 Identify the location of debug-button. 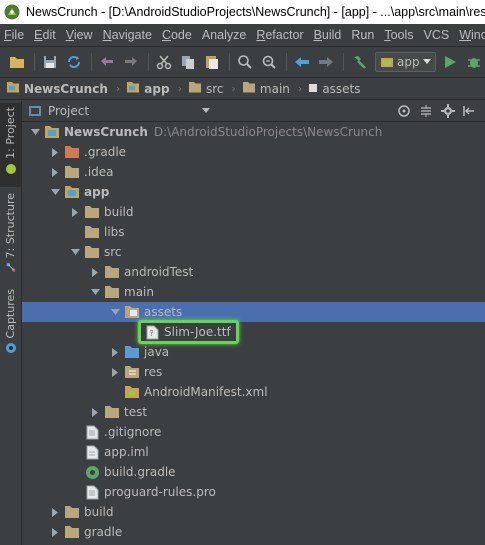
(474, 62).